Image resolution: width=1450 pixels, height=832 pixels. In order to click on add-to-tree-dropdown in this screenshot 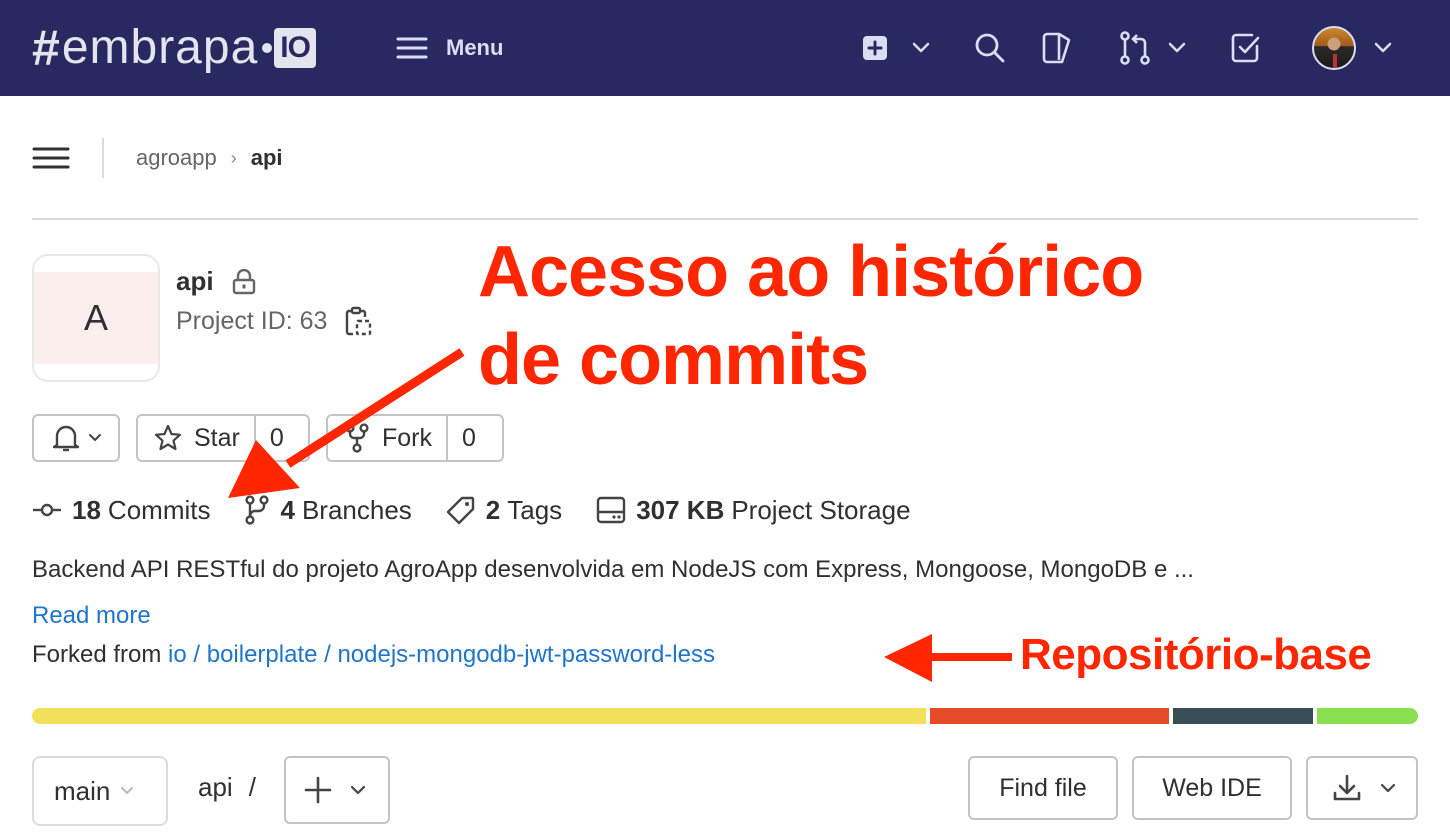, I will do `click(337, 790)`.